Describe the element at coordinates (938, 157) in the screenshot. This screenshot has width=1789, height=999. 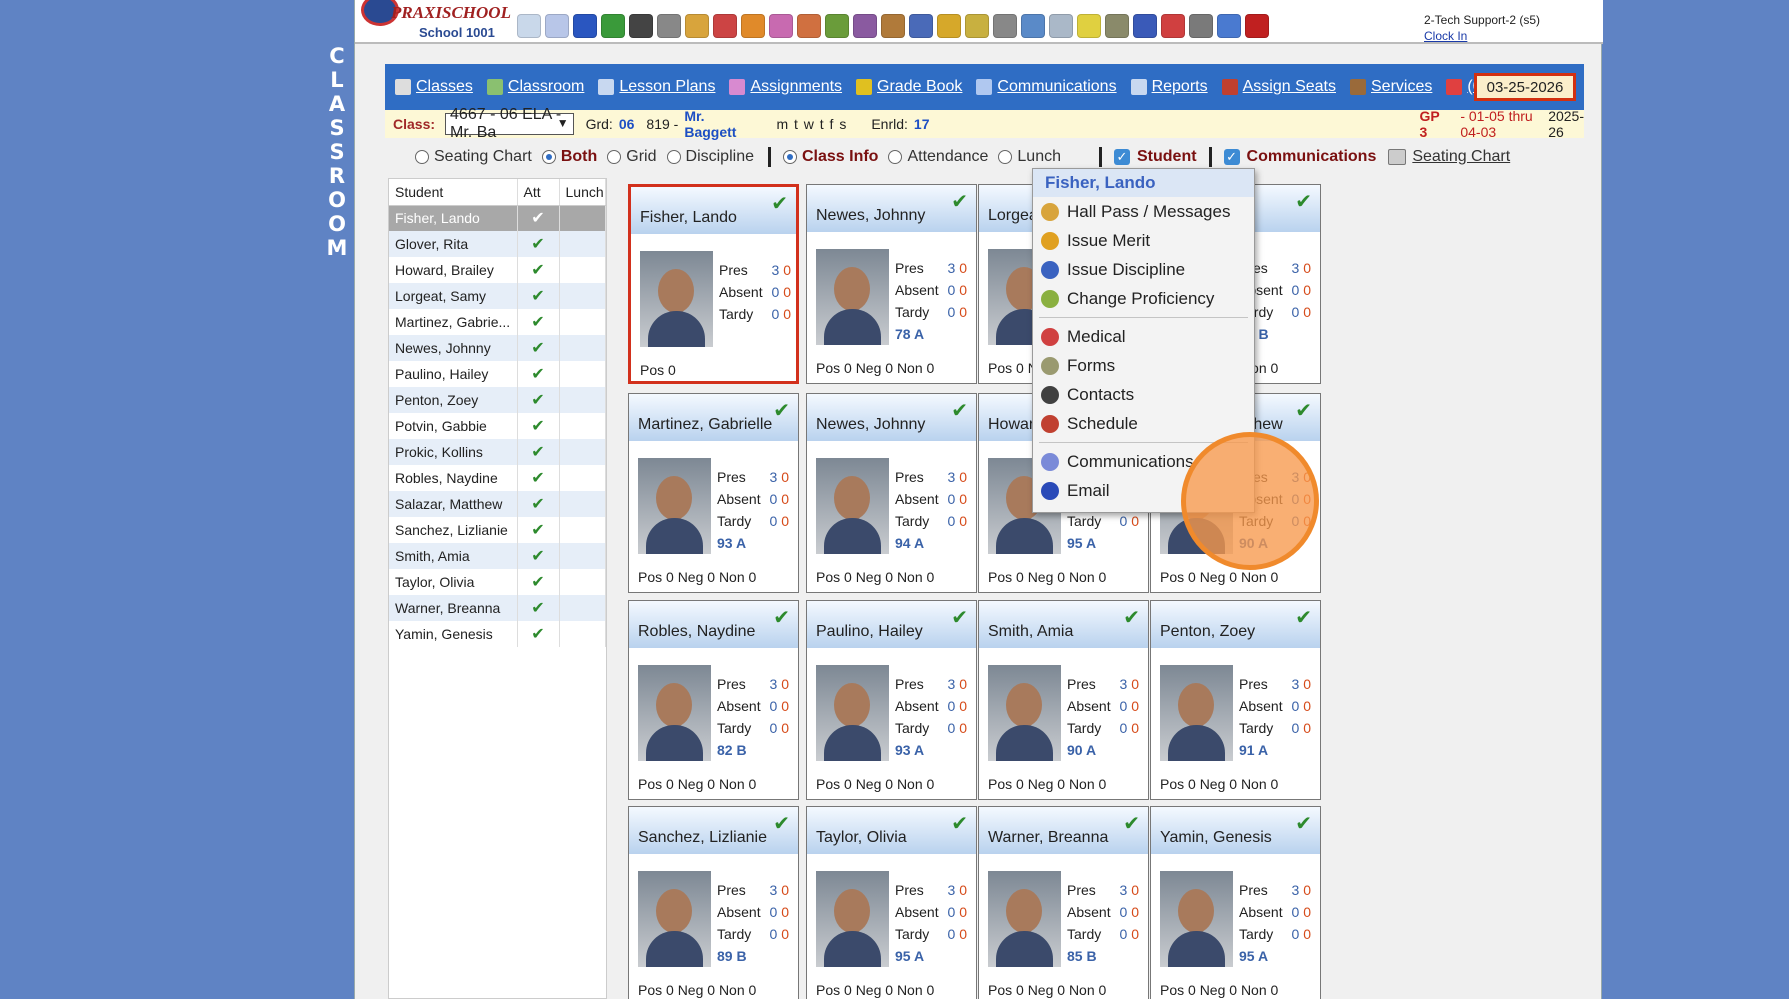
I see `radio-attendance: Attendance` at that location.